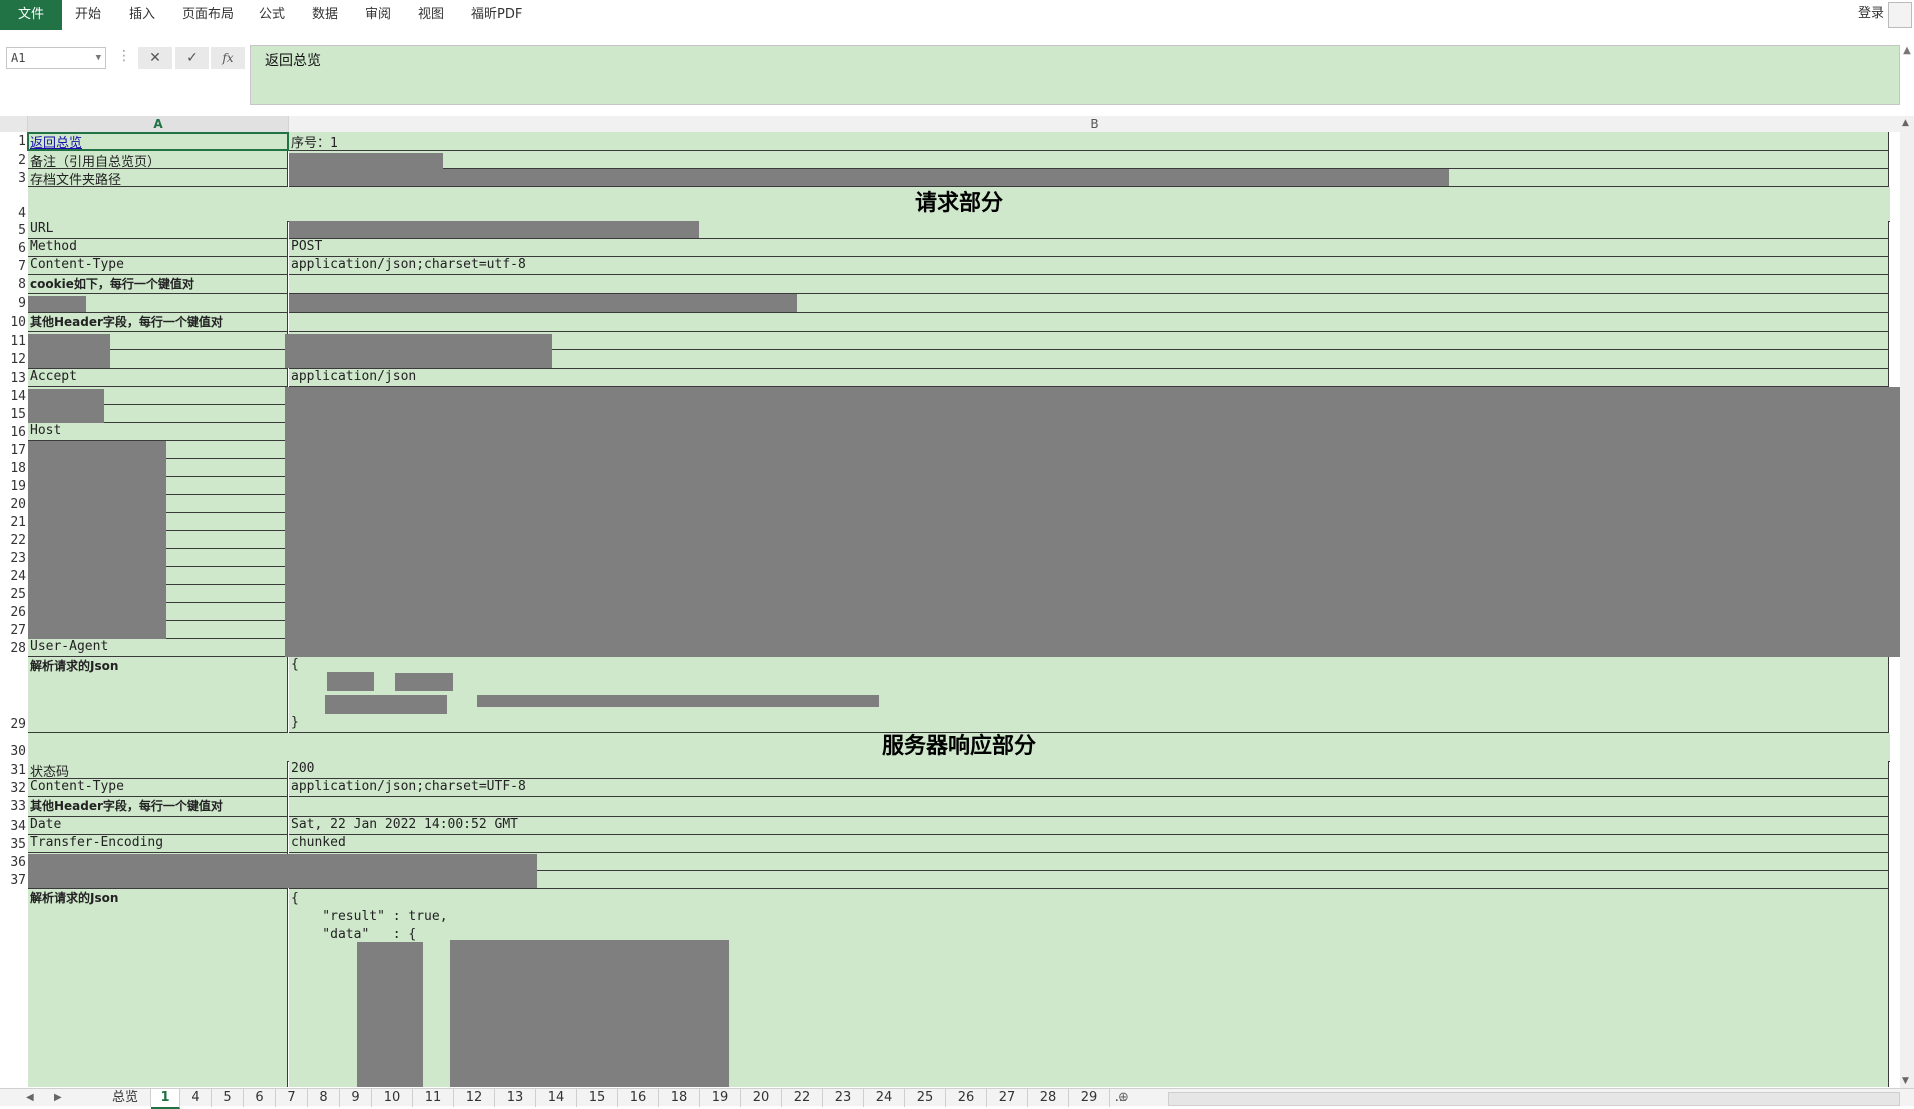  I want to click on row-number: 37, so click(13, 880).